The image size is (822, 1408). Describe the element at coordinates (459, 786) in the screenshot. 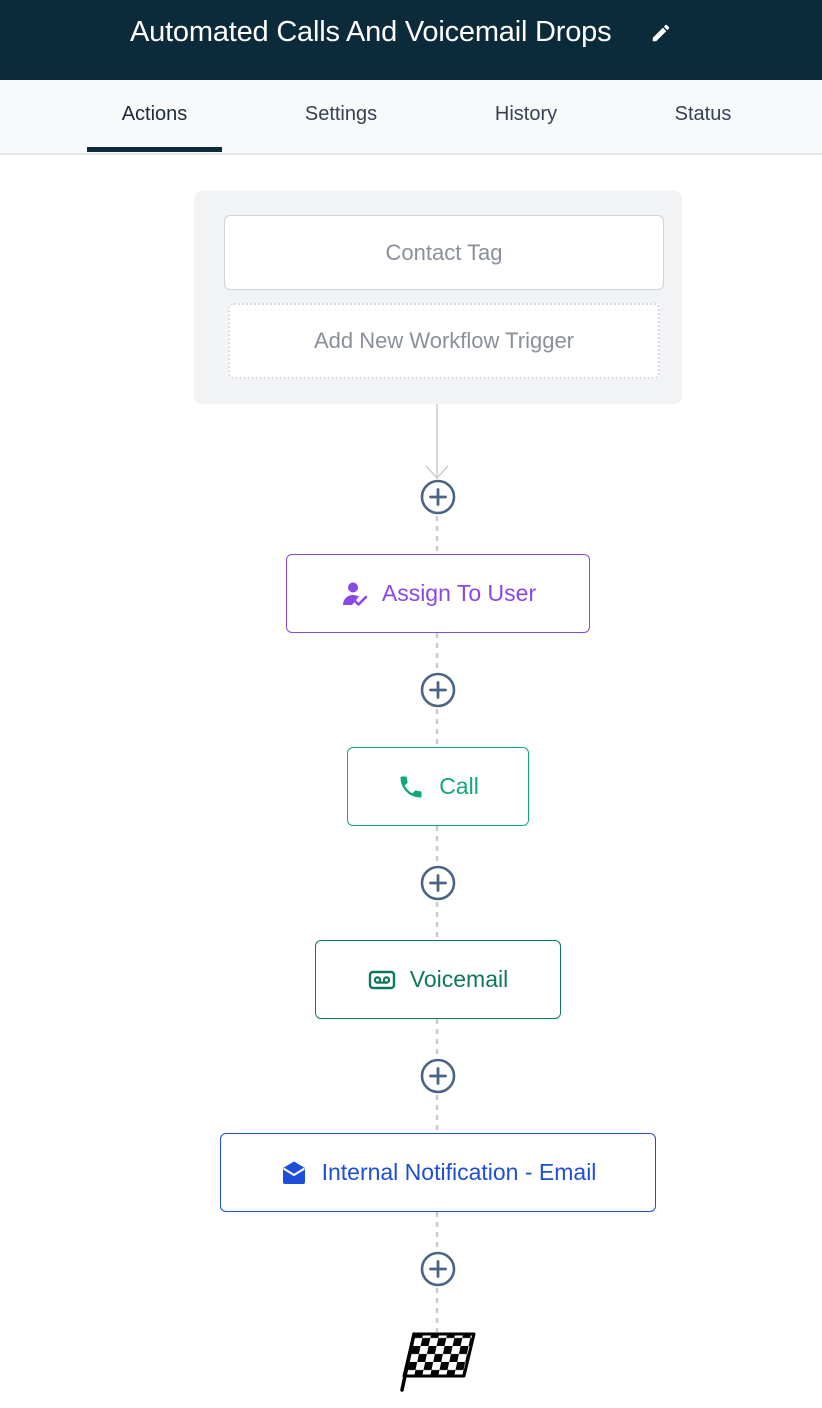

I see `action-label: Call` at that location.